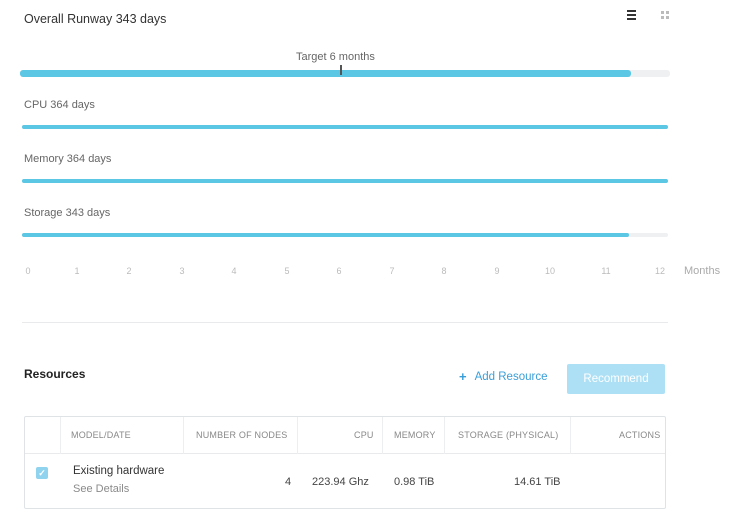  What do you see at coordinates (67, 213) in the screenshot?
I see `storage-runway-label: Storage 343 days` at bounding box center [67, 213].